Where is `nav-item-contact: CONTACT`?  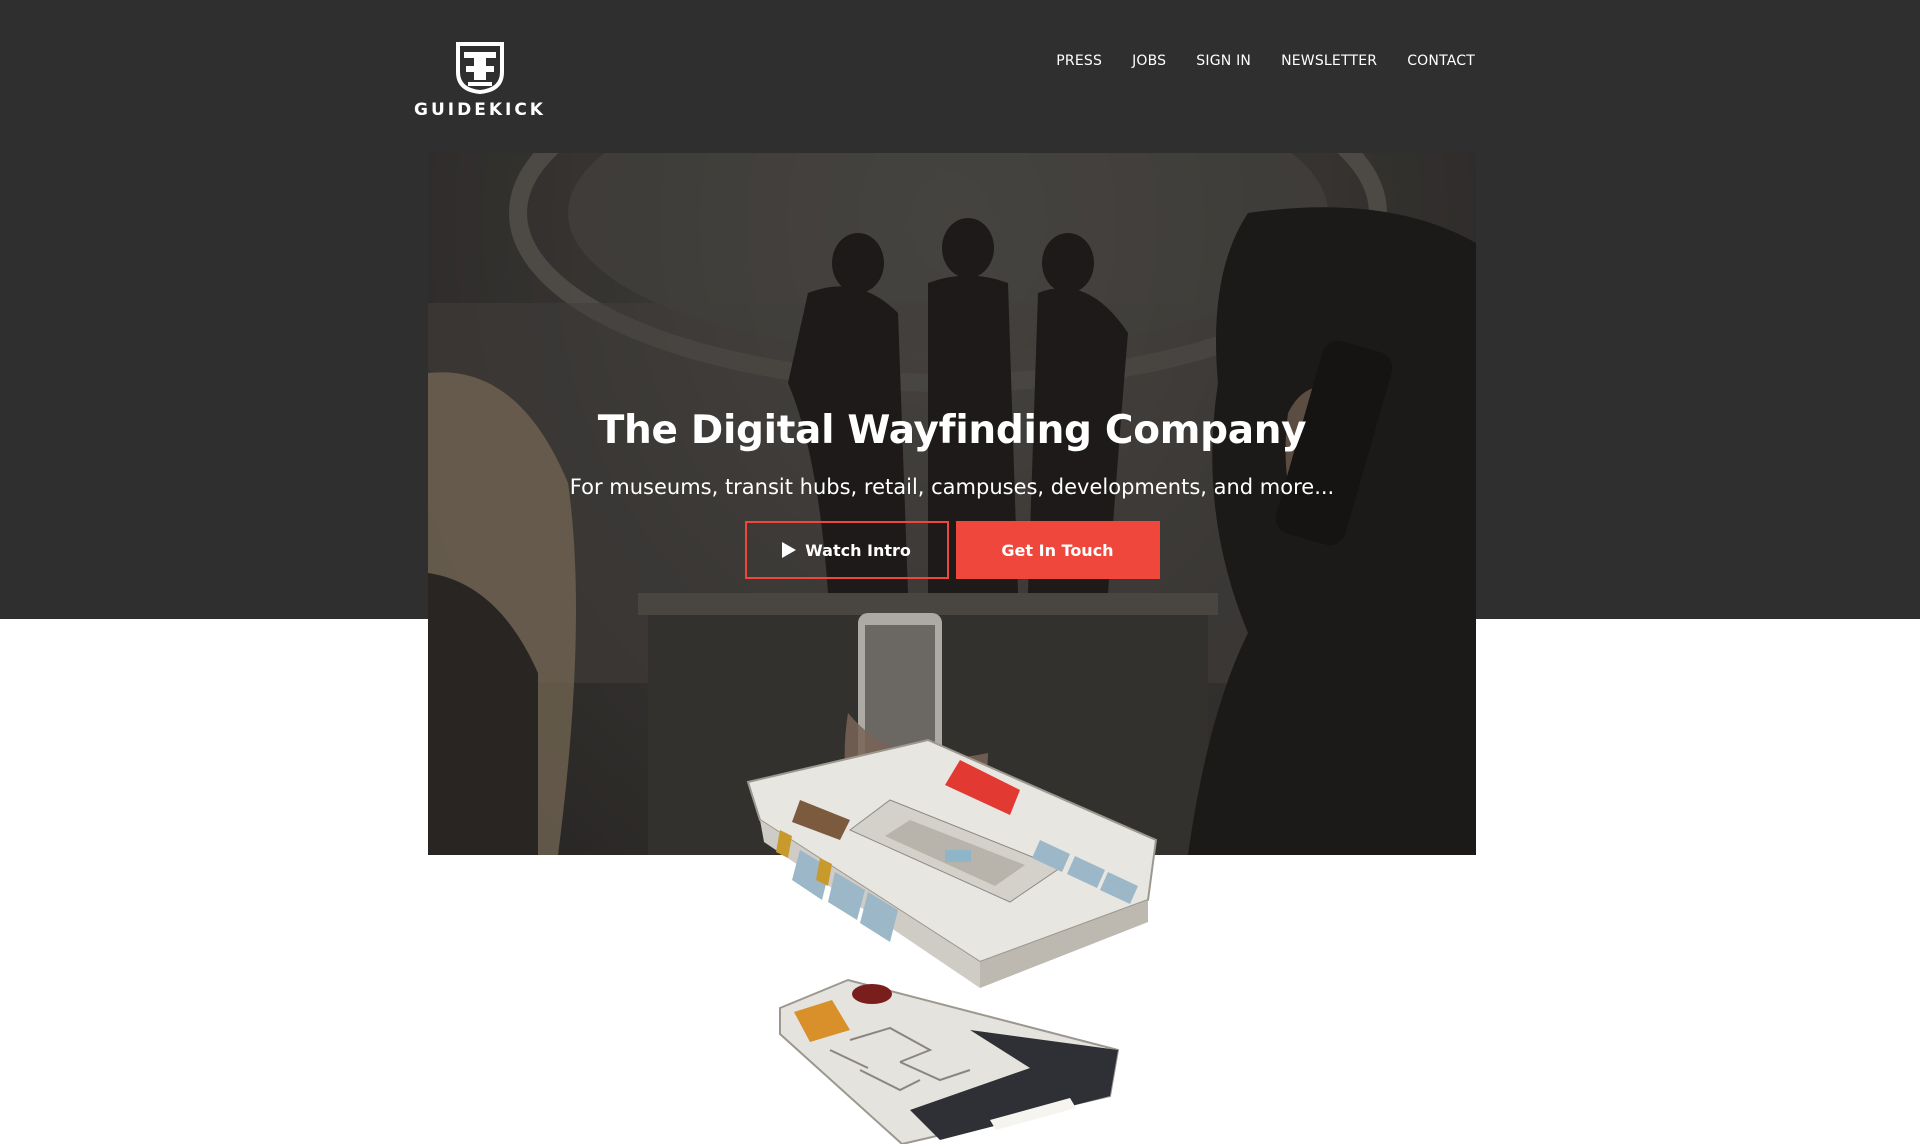
nav-item-contact: CONTACT is located at coordinates (1441, 61).